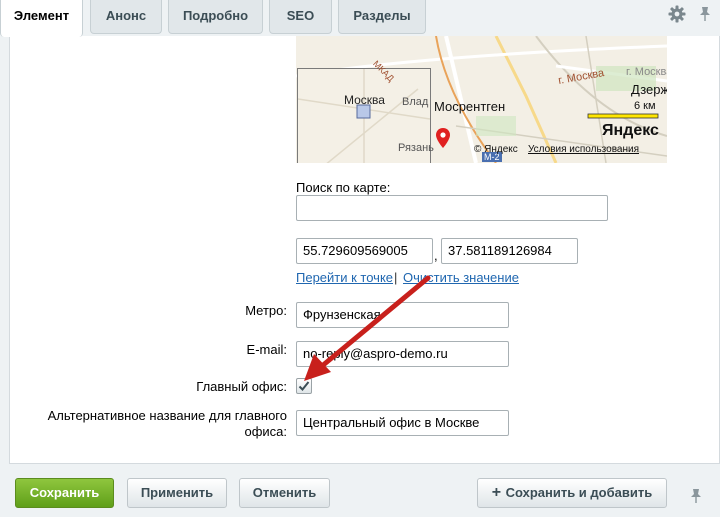 The image size is (720, 517). I want to click on metro-input: Фрунзенская, so click(402, 315).